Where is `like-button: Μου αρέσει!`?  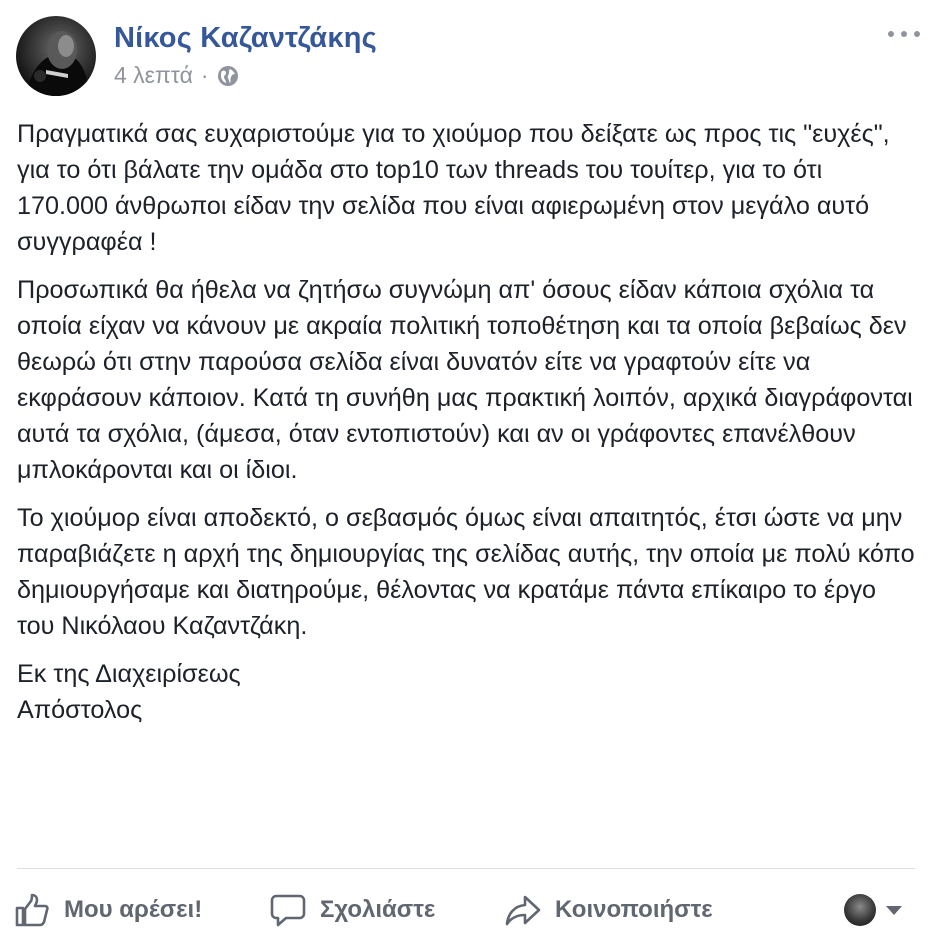 like-button: Μου αρέσει! is located at coordinates (108, 910).